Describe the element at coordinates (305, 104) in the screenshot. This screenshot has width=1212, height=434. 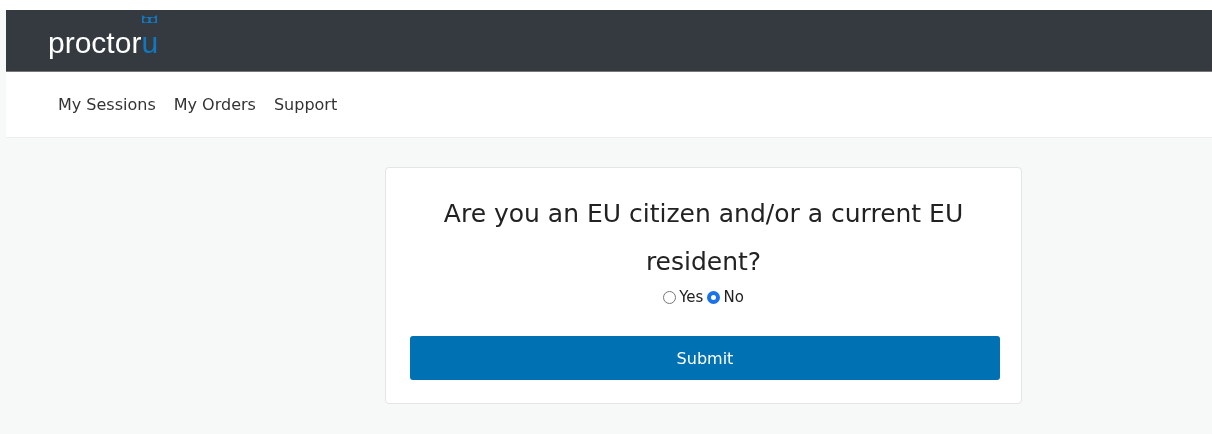
I see `nav-link: Support` at that location.